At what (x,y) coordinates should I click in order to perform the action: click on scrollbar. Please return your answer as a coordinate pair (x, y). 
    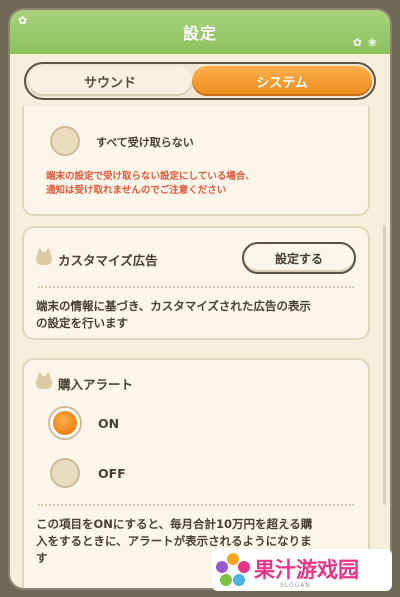
    Looking at the image, I should click on (384, 365).